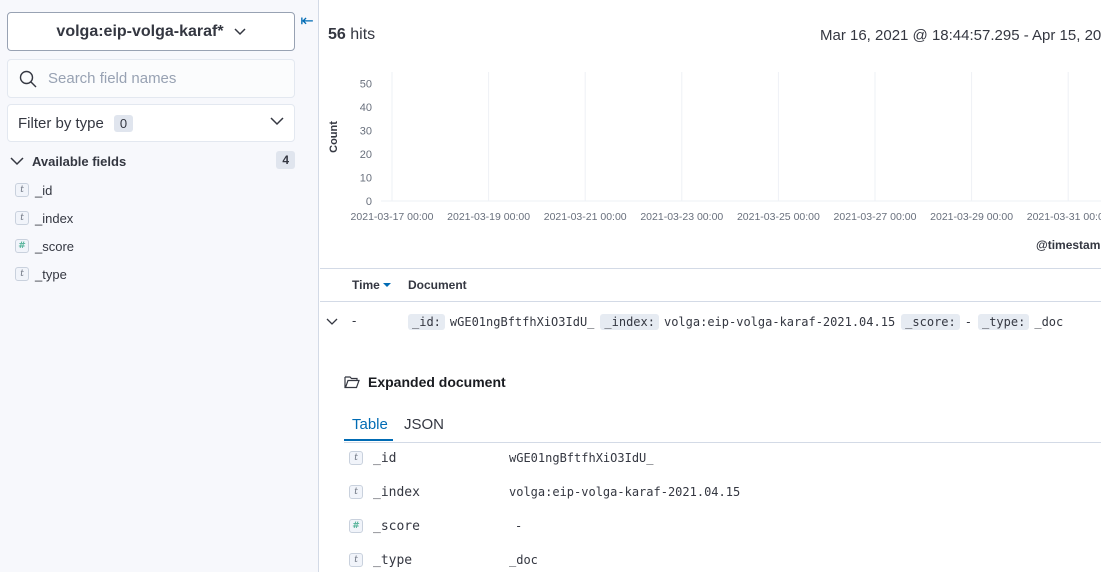 The height and width of the screenshot is (572, 1101). I want to click on collapse-sidebar-icon: ⇤, so click(307, 22).